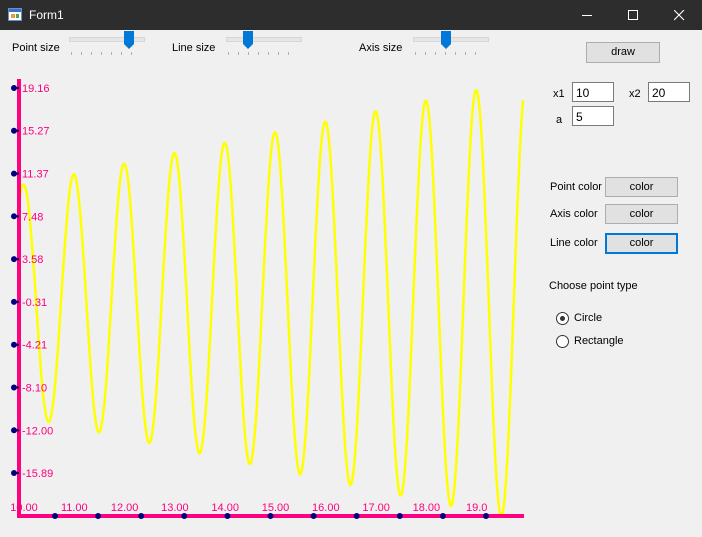  What do you see at coordinates (276, 508) in the screenshot?
I see `x-tick-label: 15.00` at bounding box center [276, 508].